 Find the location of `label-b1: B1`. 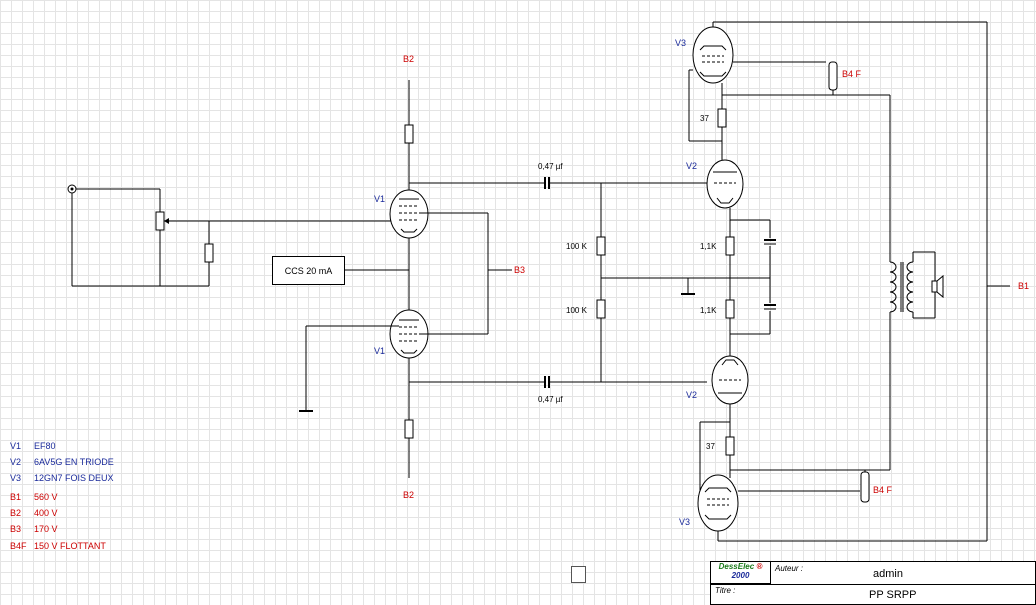

label-b1: B1 is located at coordinates (1023, 286).